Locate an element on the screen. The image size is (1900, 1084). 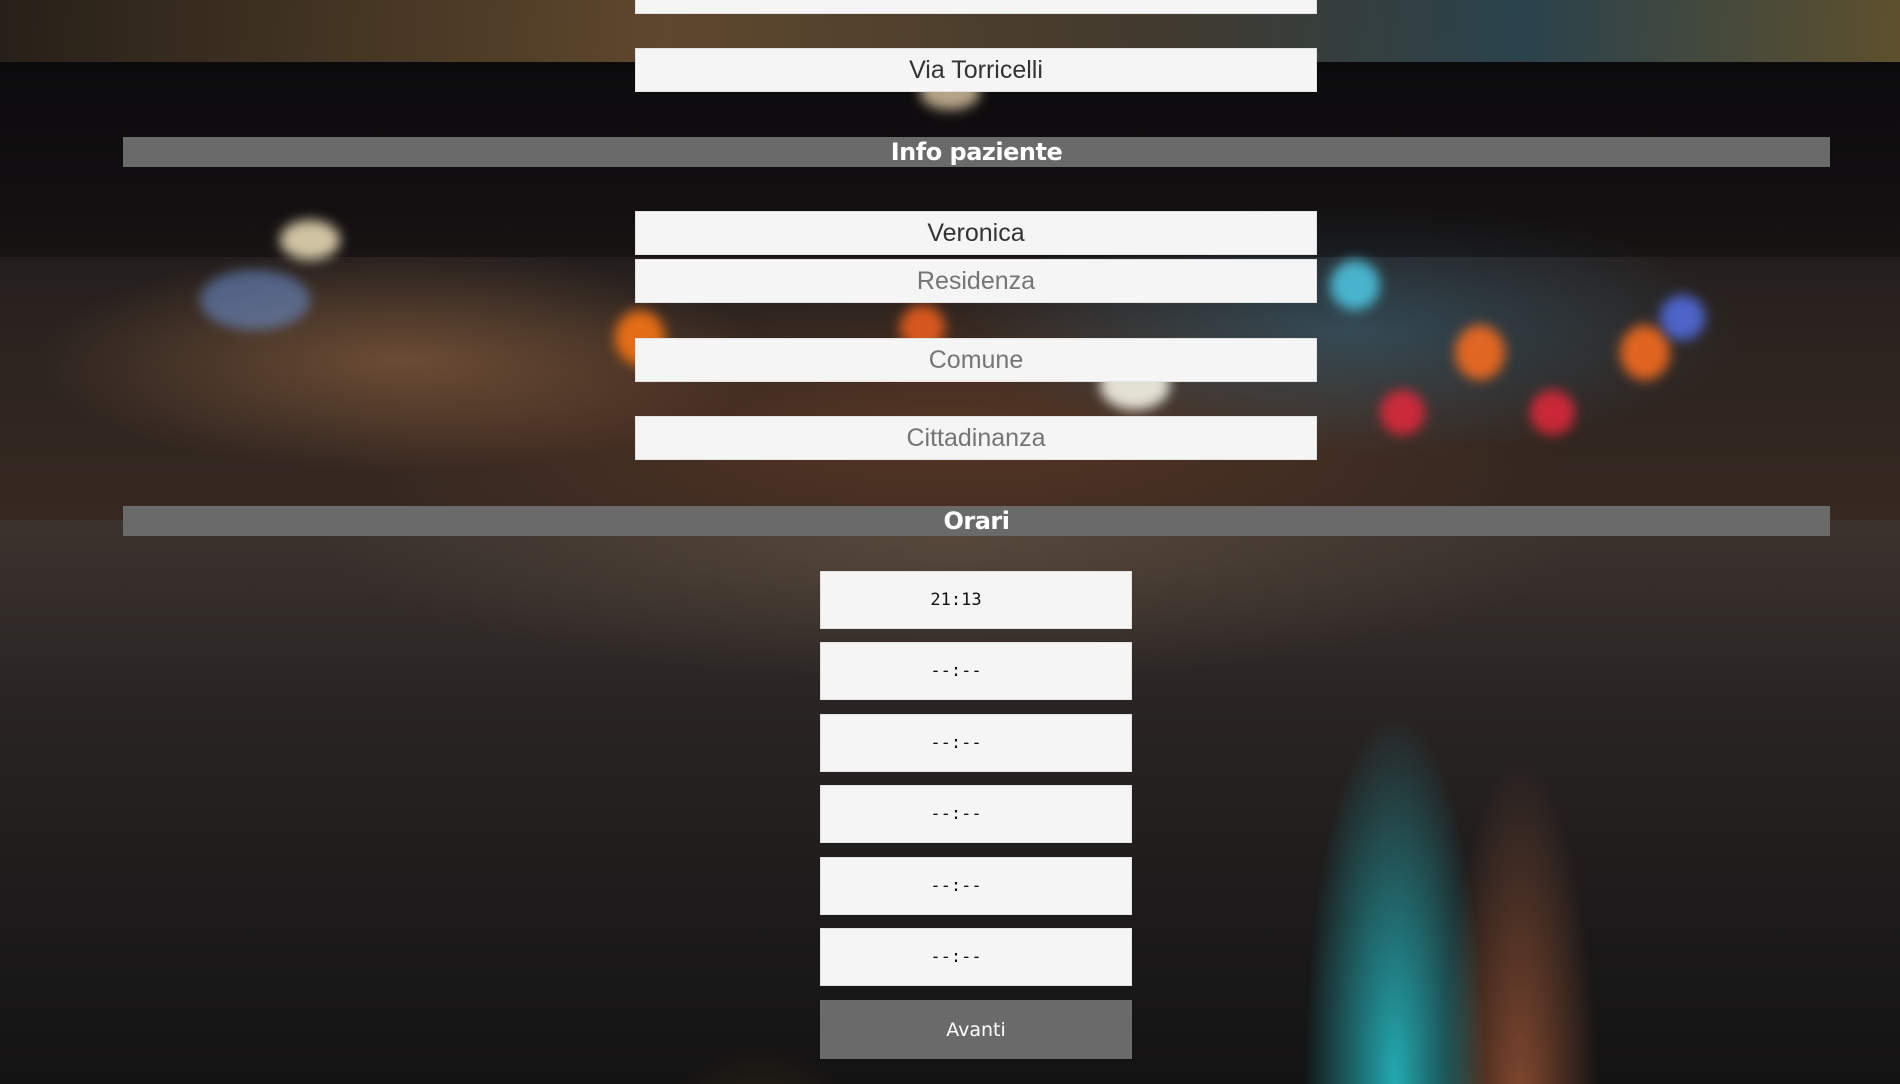
section-title-schedule: Orari is located at coordinates (976, 521).